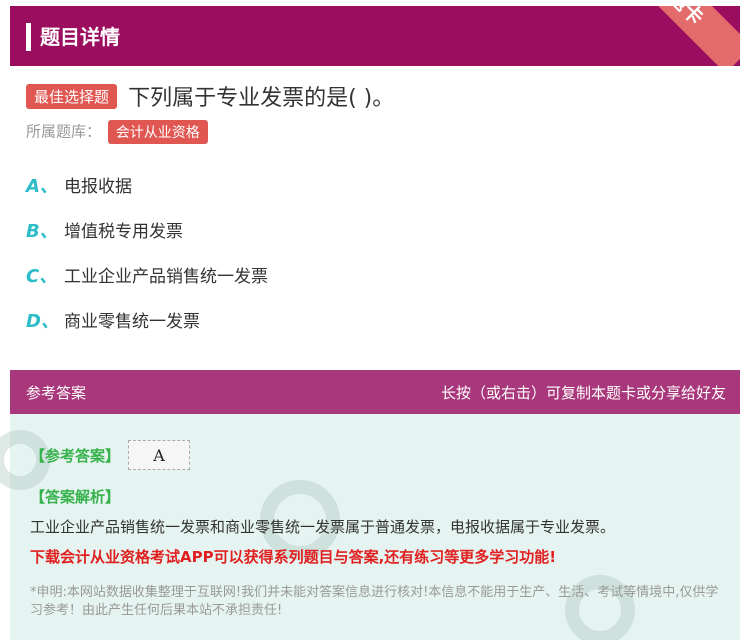  Describe the element at coordinates (28, 37) in the screenshot. I see `header-accent-bar` at that location.